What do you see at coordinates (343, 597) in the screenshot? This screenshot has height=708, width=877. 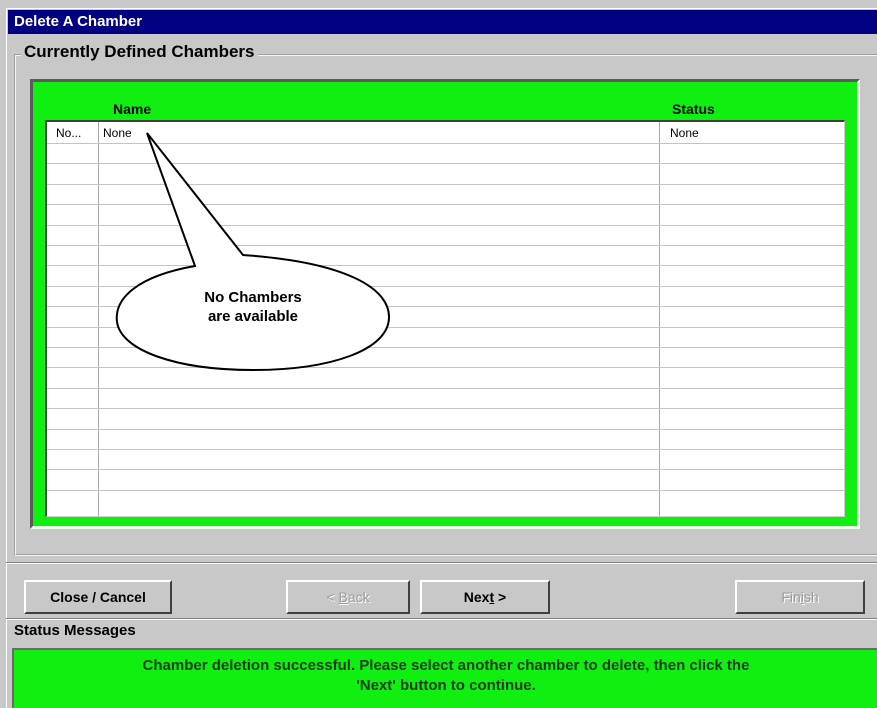 I see `back-label-mnemonic: B` at bounding box center [343, 597].